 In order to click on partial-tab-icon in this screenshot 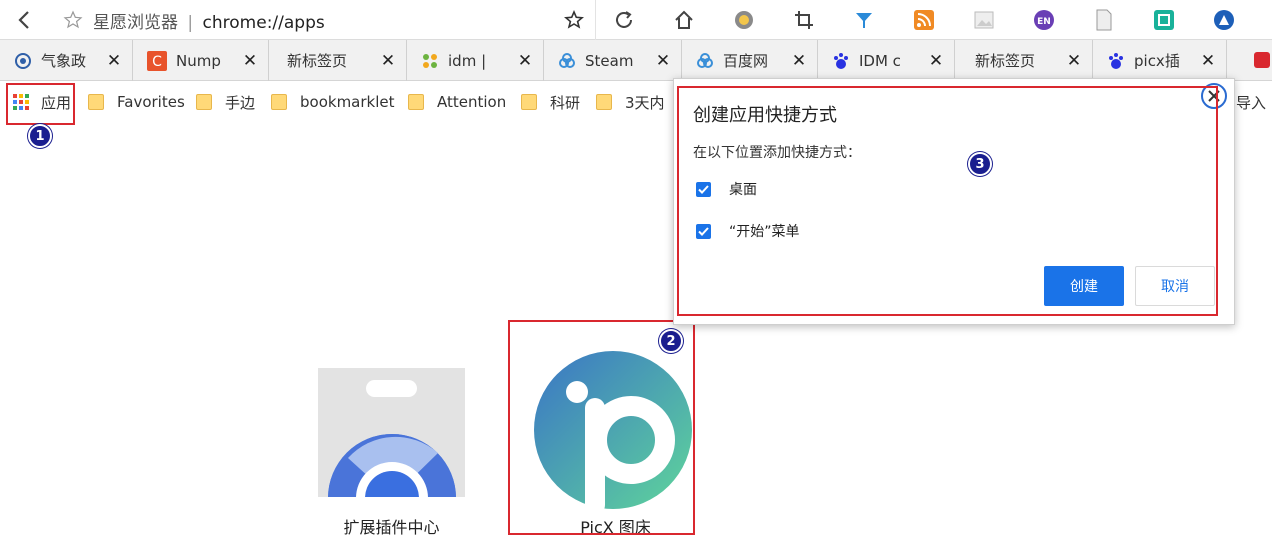, I will do `click(1262, 60)`.